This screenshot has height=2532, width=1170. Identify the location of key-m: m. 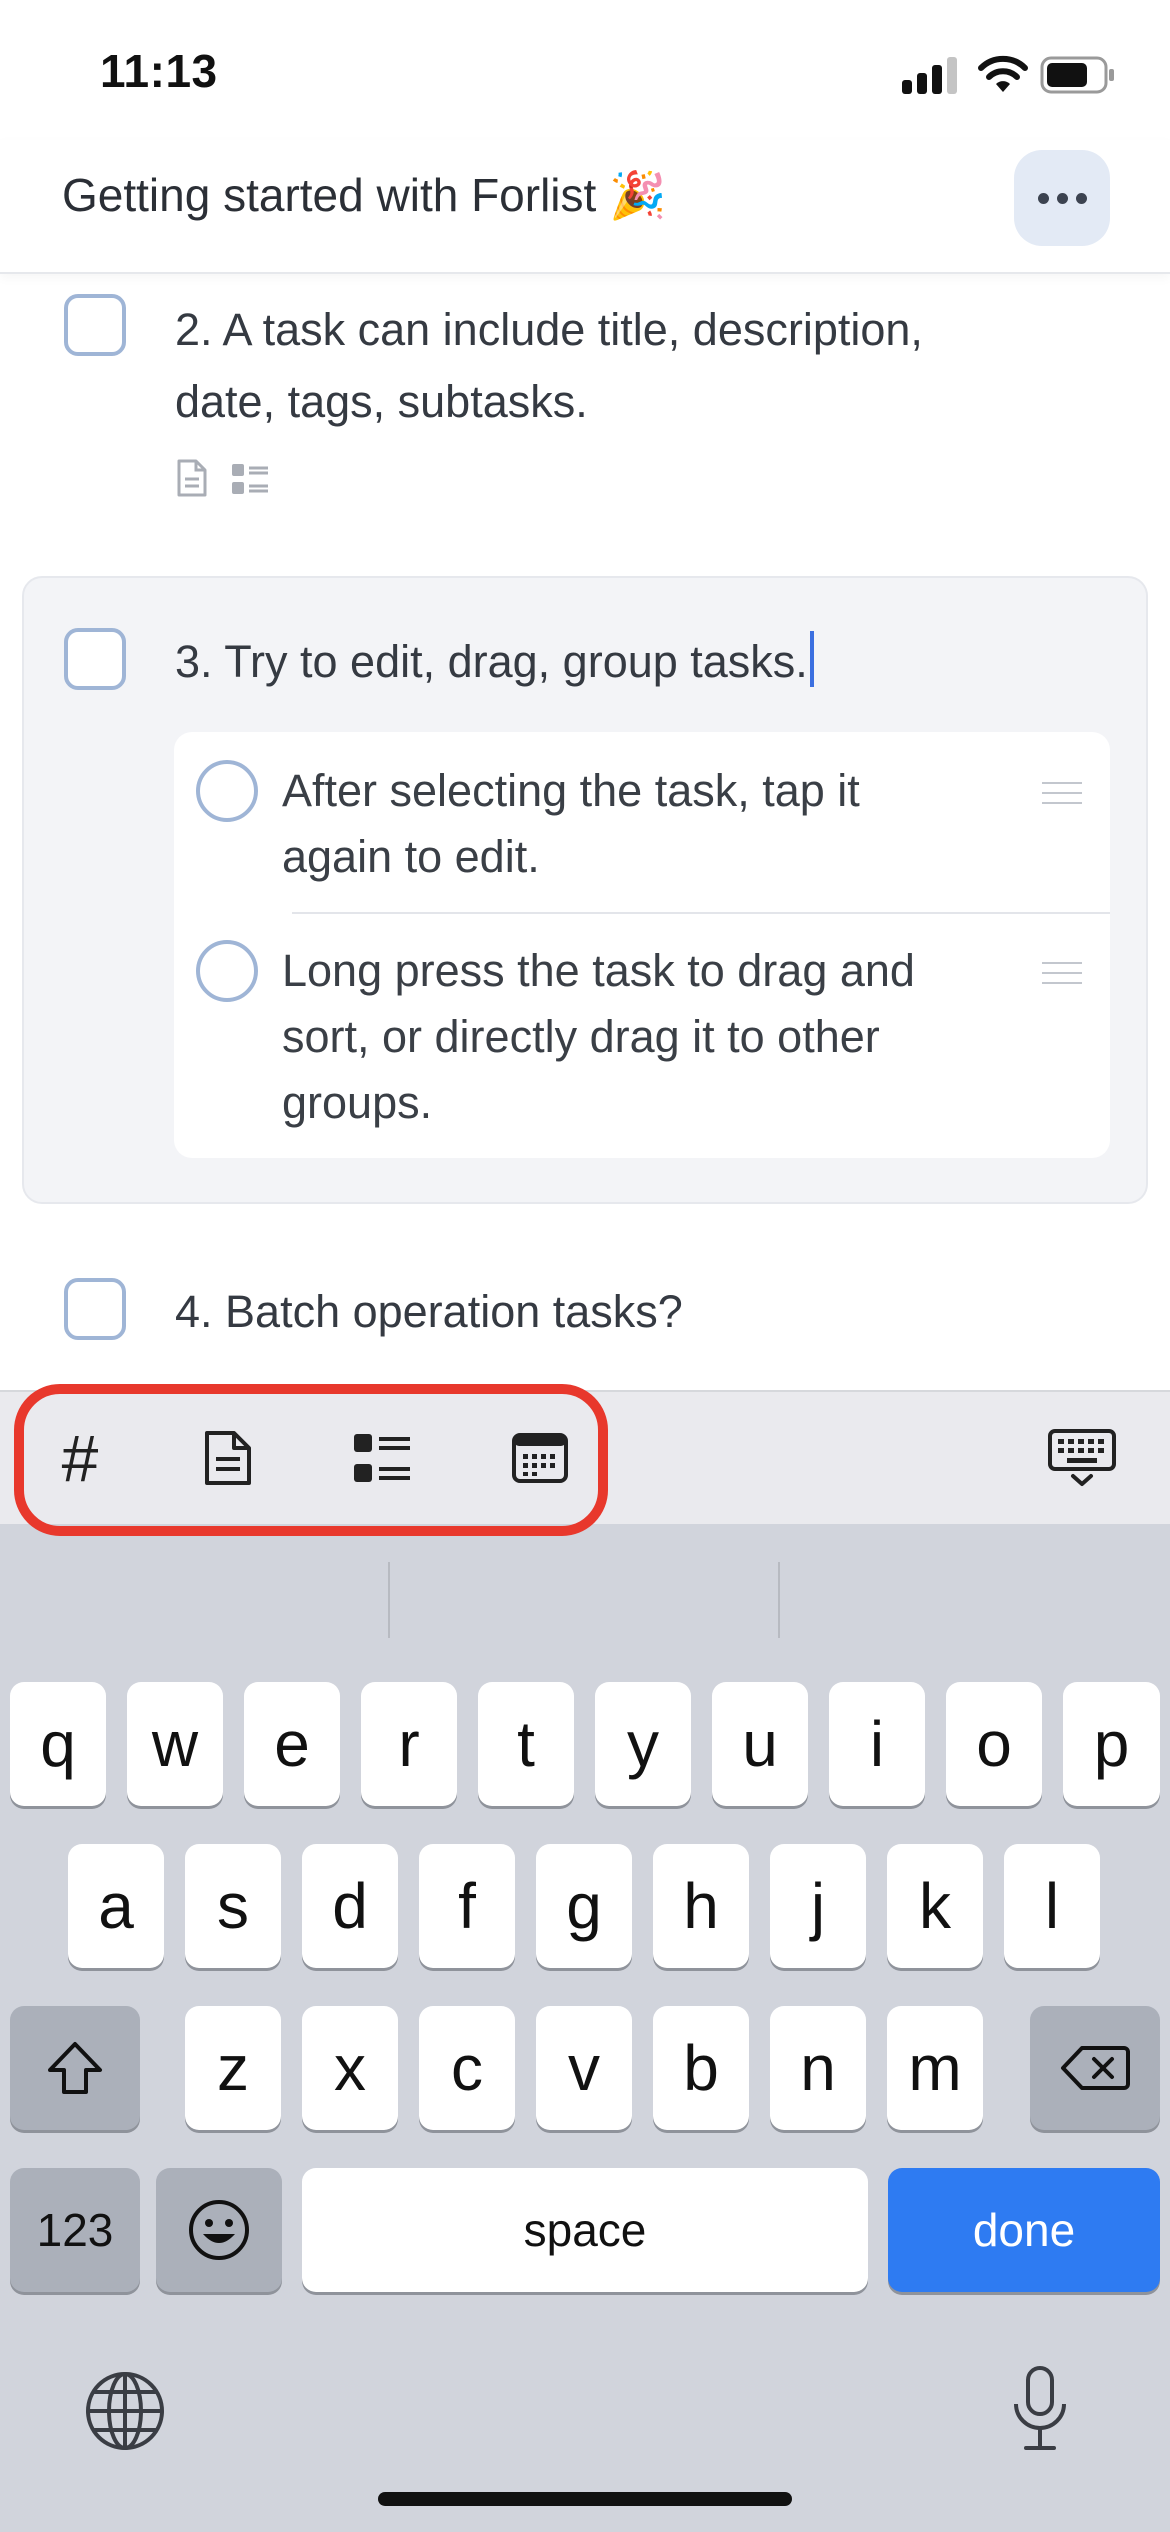
(935, 2068).